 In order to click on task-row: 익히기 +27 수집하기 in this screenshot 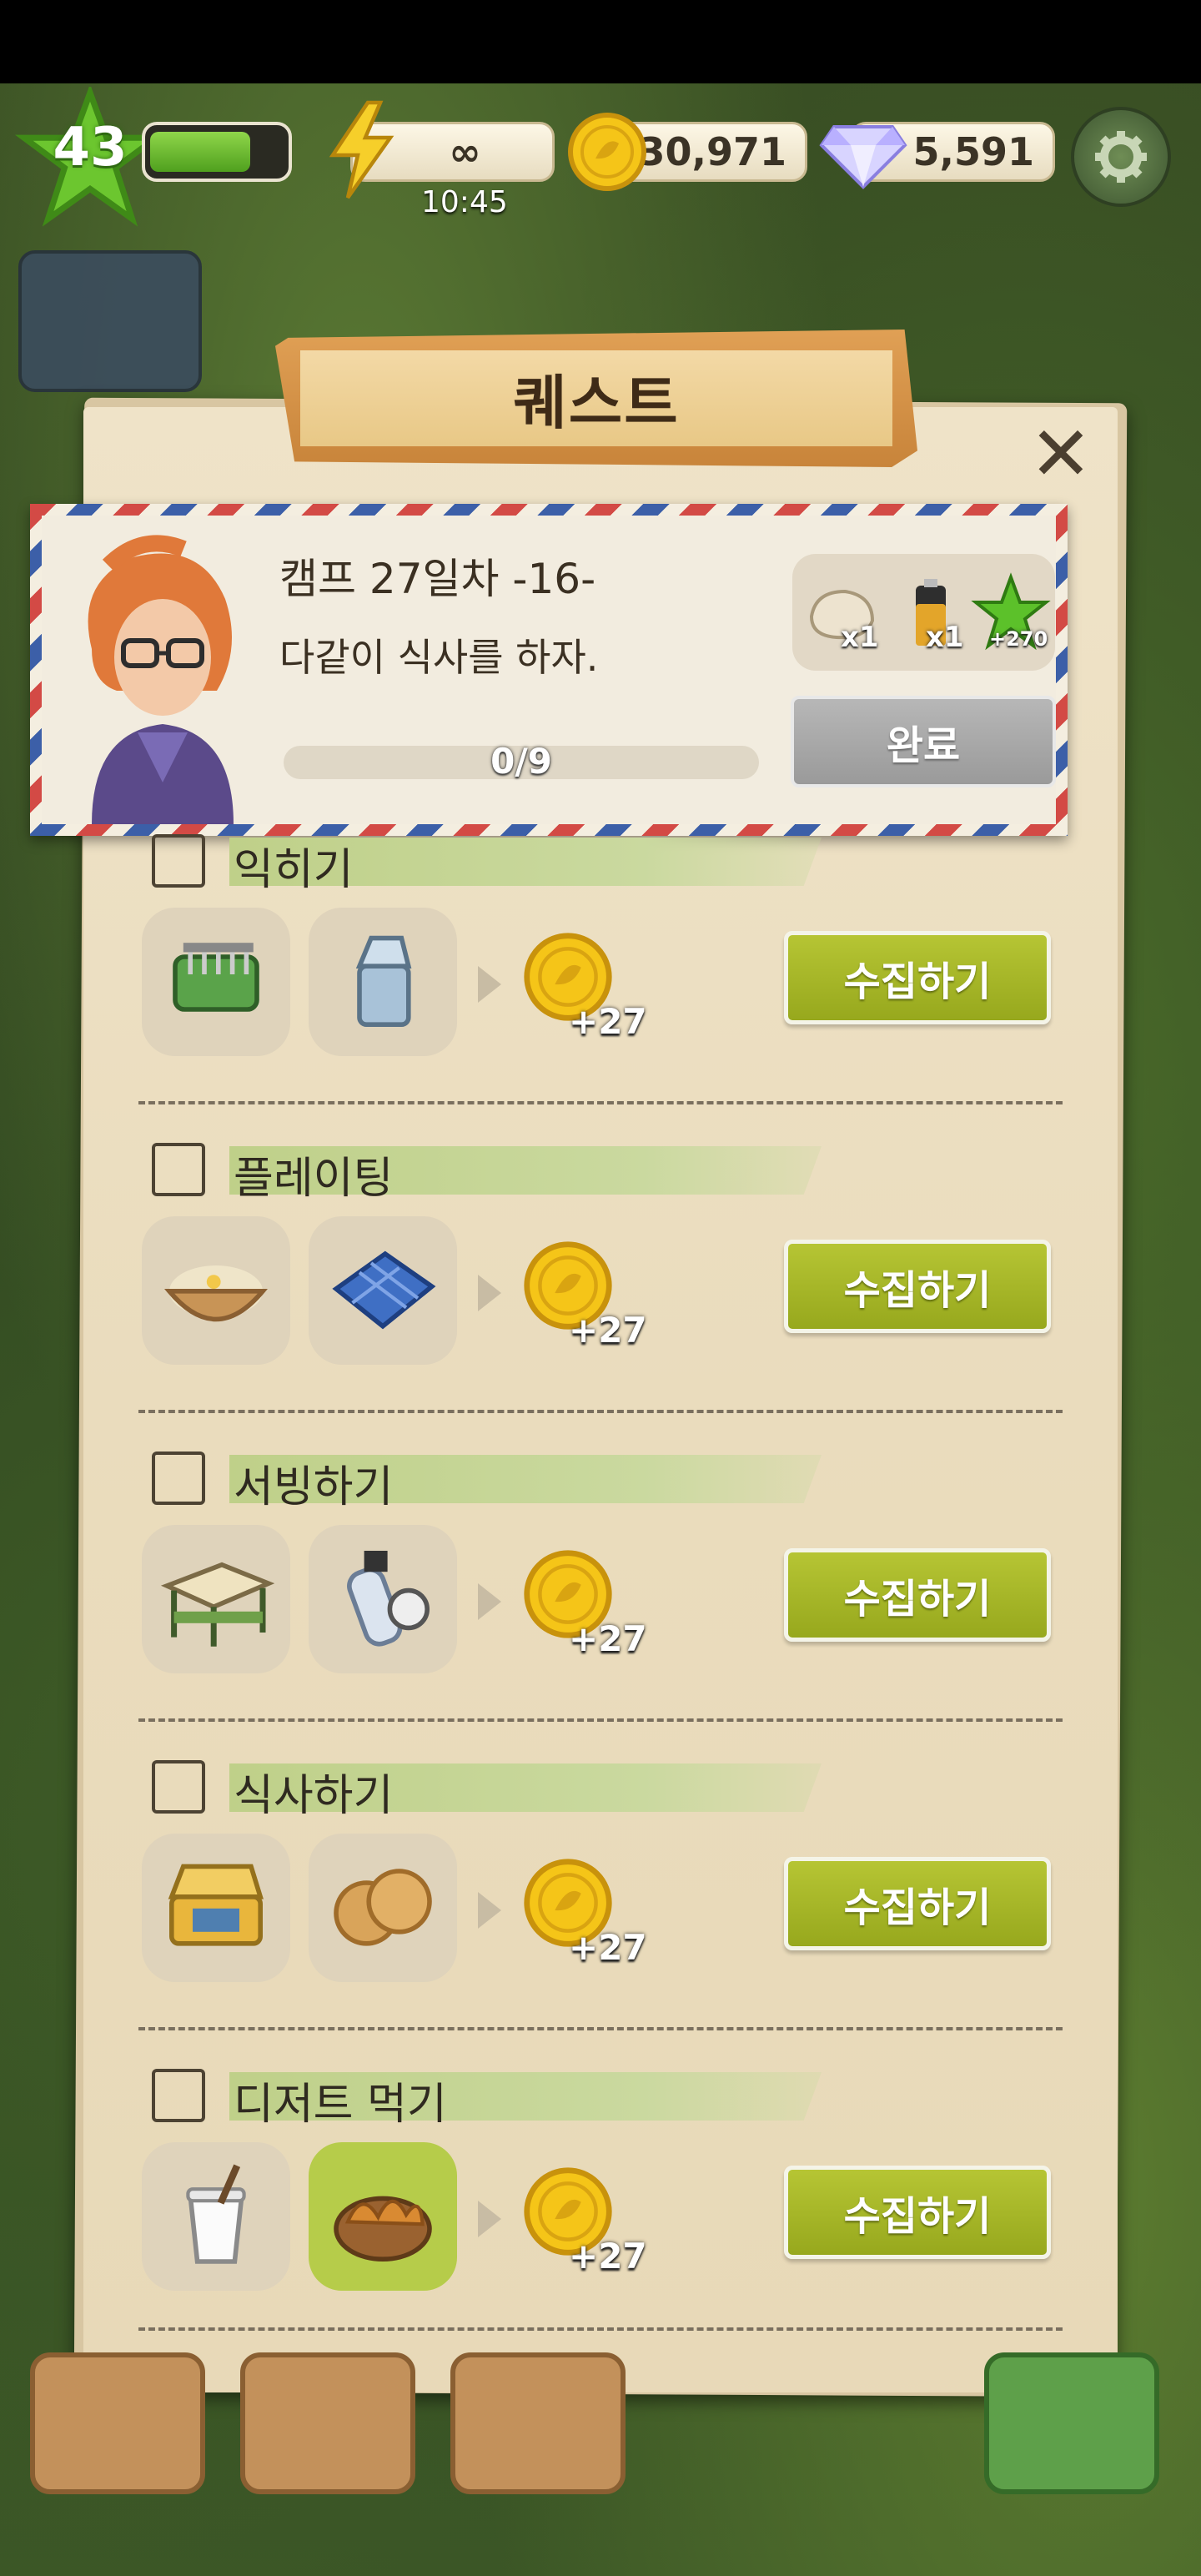, I will do `click(608, 988)`.